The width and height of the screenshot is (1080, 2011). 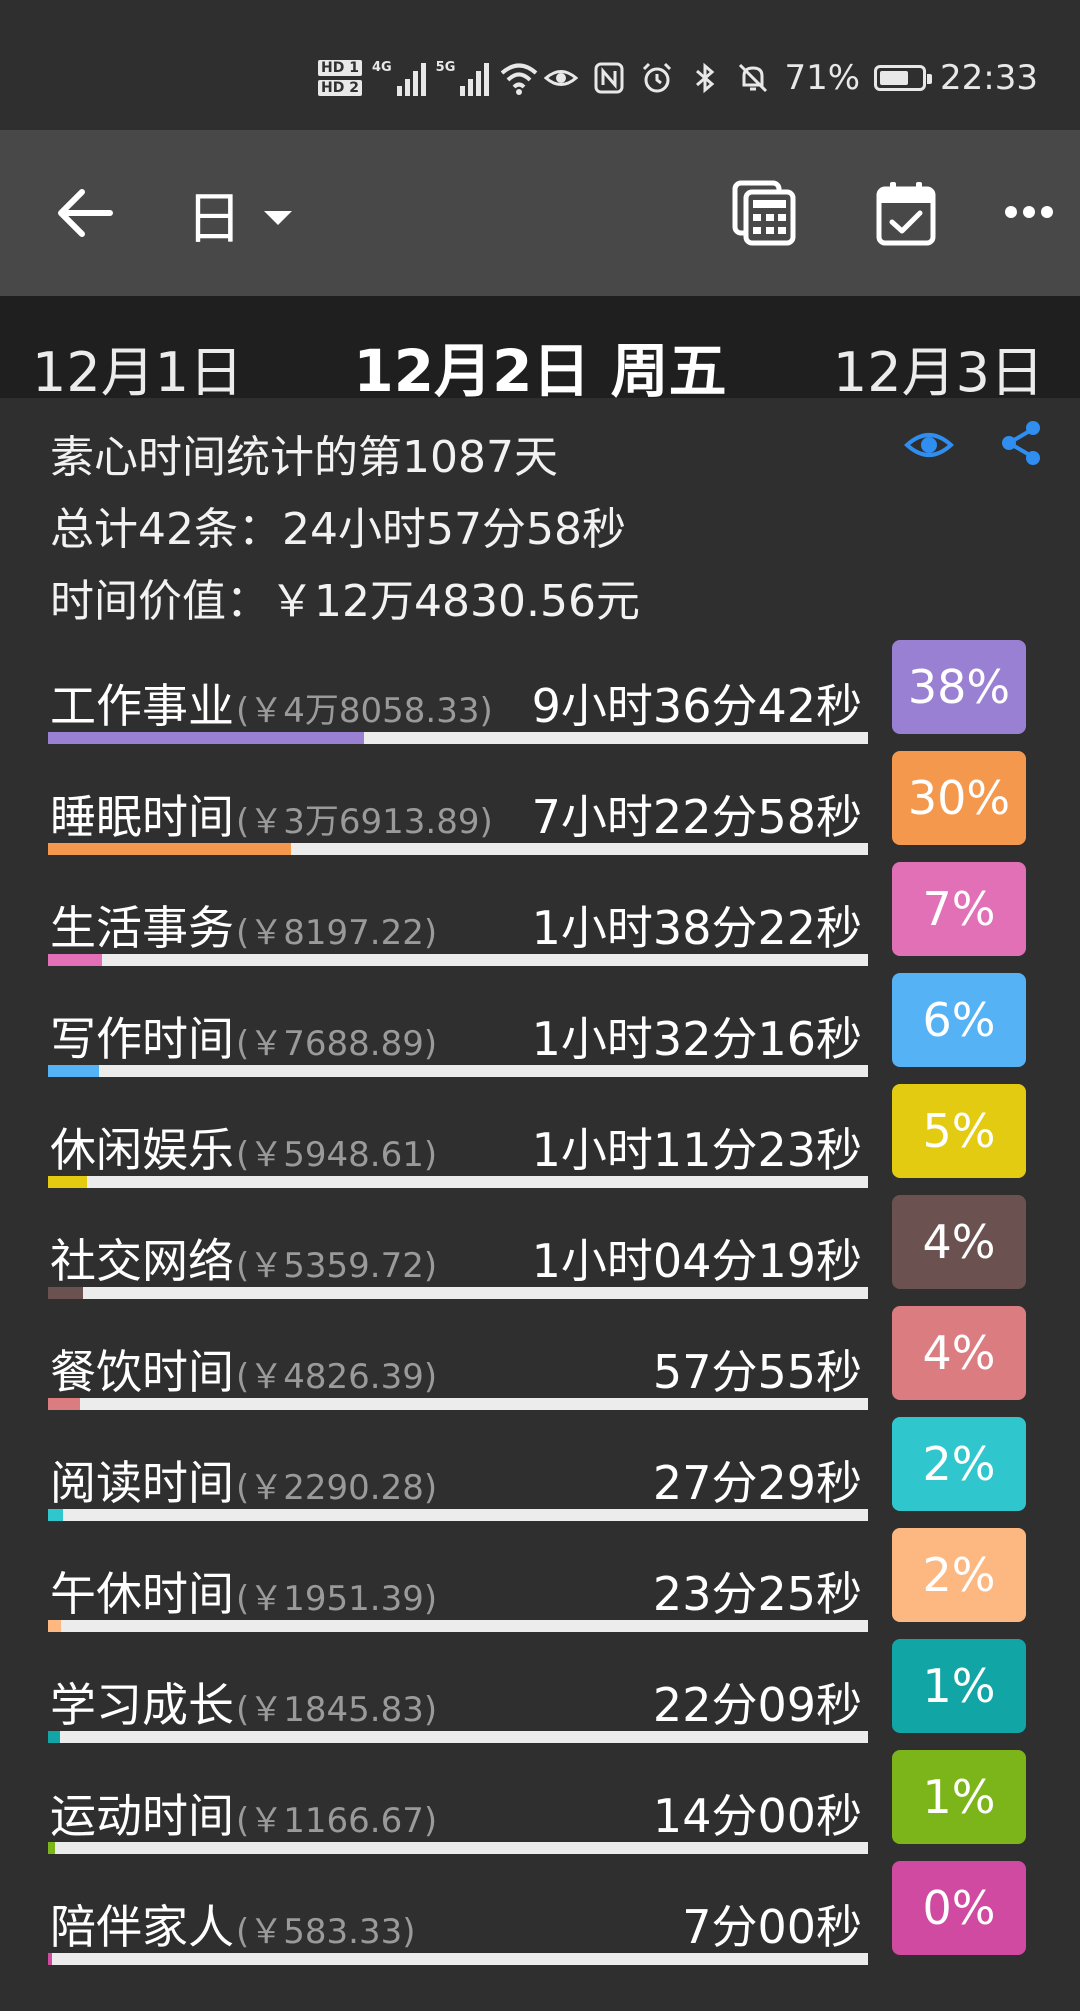 What do you see at coordinates (540, 804) in the screenshot?
I see `category-row: 睡眠时间(￥3万6913.89) 7小时22分58秒 30%` at bounding box center [540, 804].